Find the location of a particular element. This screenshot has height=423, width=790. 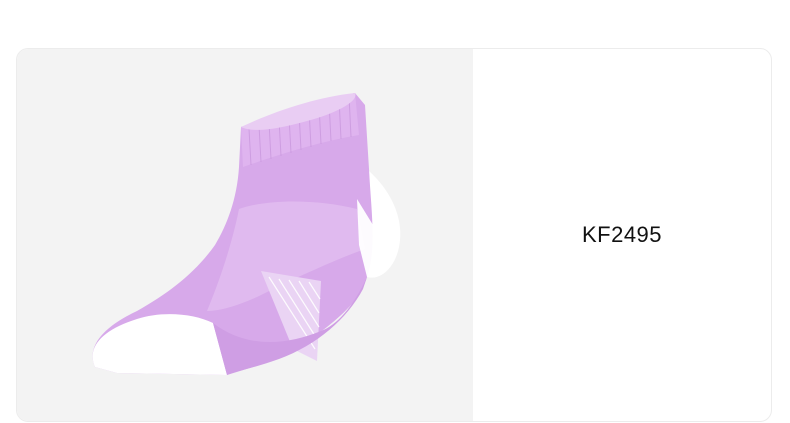

sock-toe is located at coordinates (159, 344).